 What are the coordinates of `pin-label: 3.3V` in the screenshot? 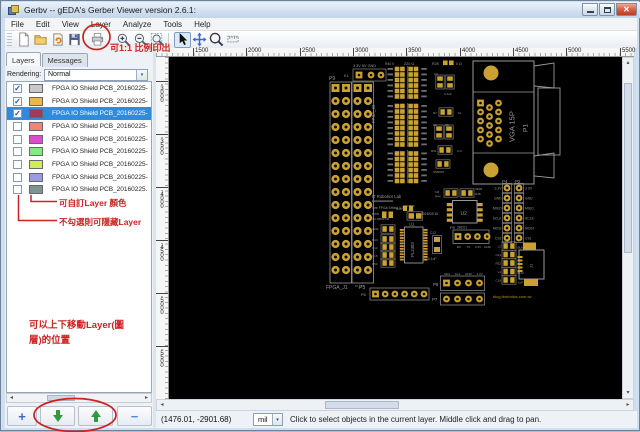 It's located at (479, 274).